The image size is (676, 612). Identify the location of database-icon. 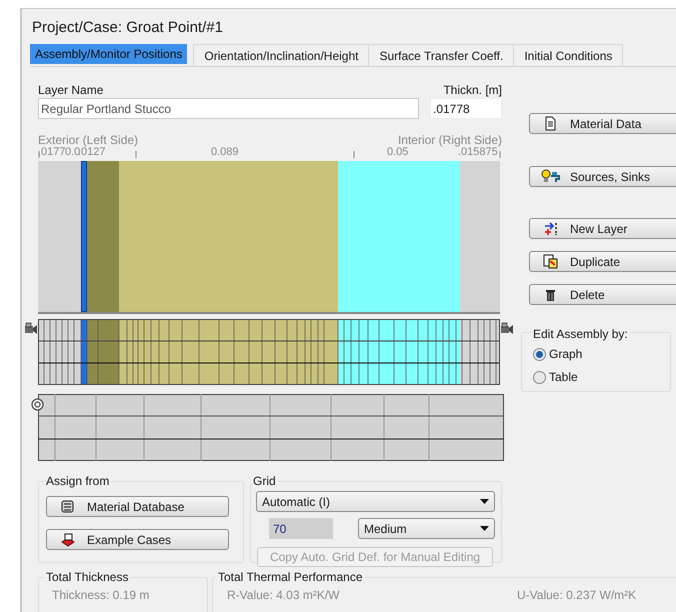
(67, 506).